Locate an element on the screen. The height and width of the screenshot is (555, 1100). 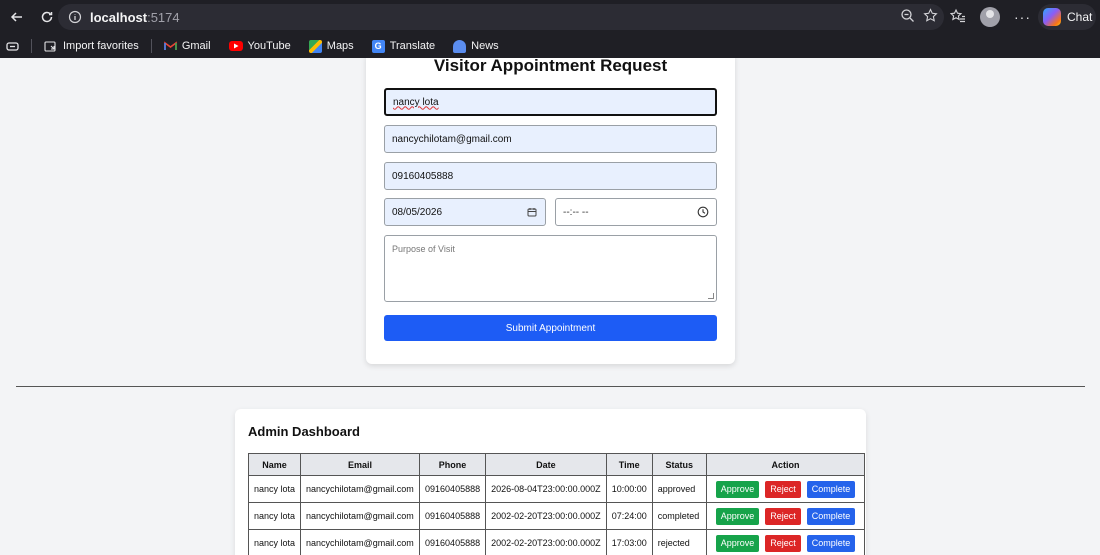
date-value: 08/05/2026 is located at coordinates (417, 212).